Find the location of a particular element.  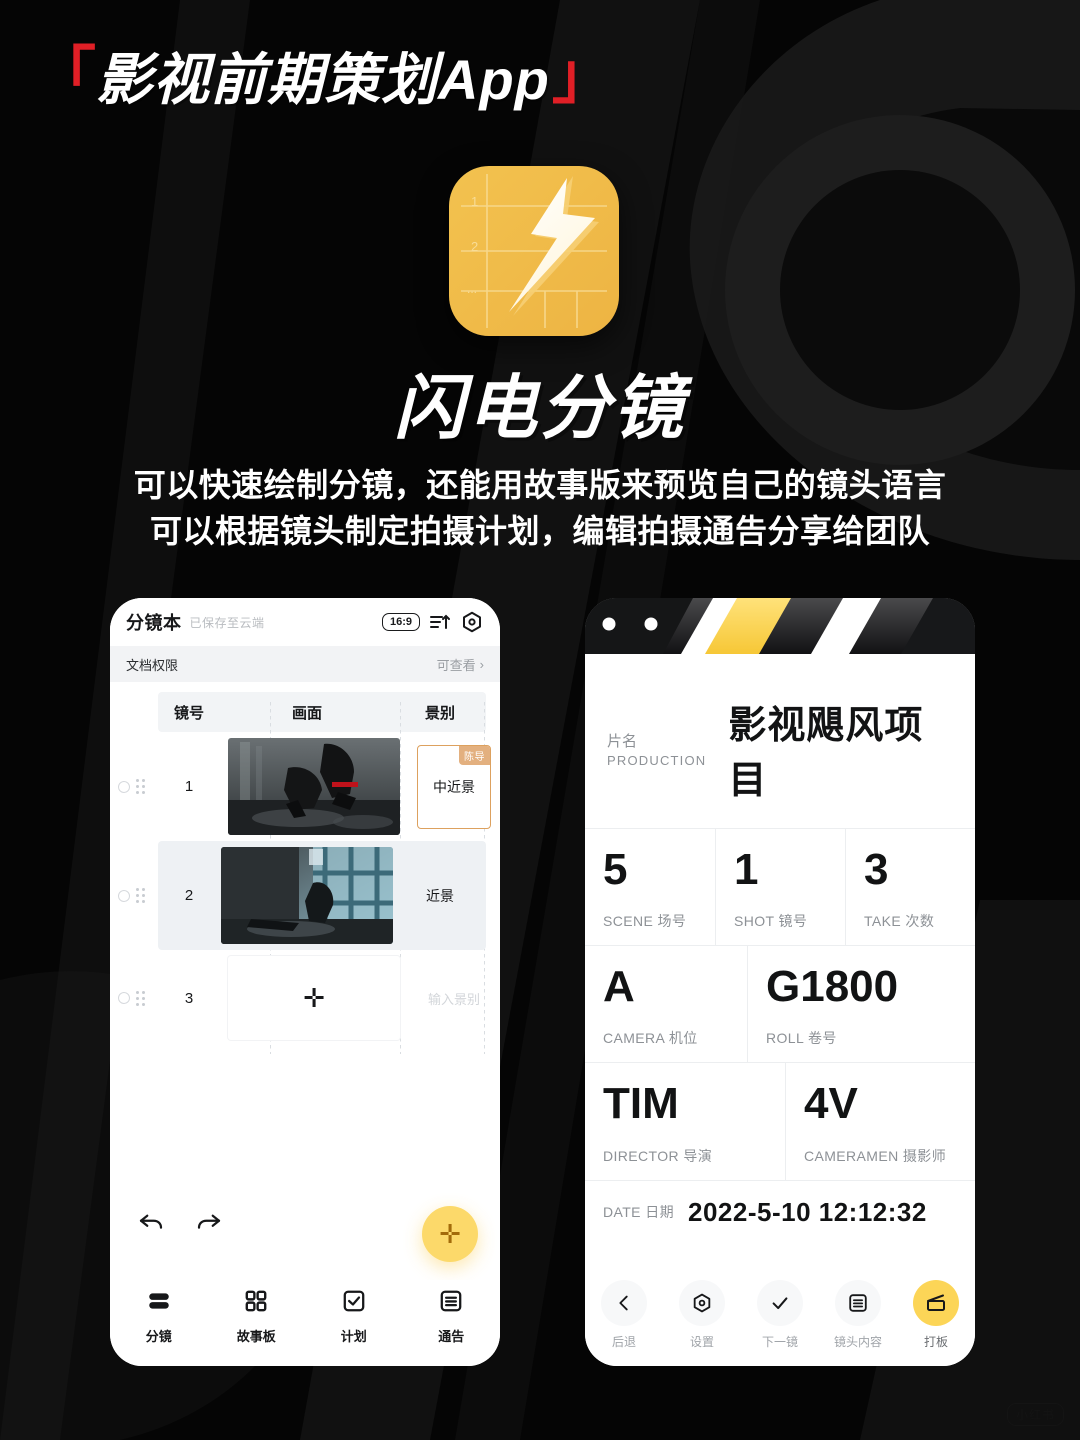

cell-shot-type: 近景 is located at coordinates (440, 896).